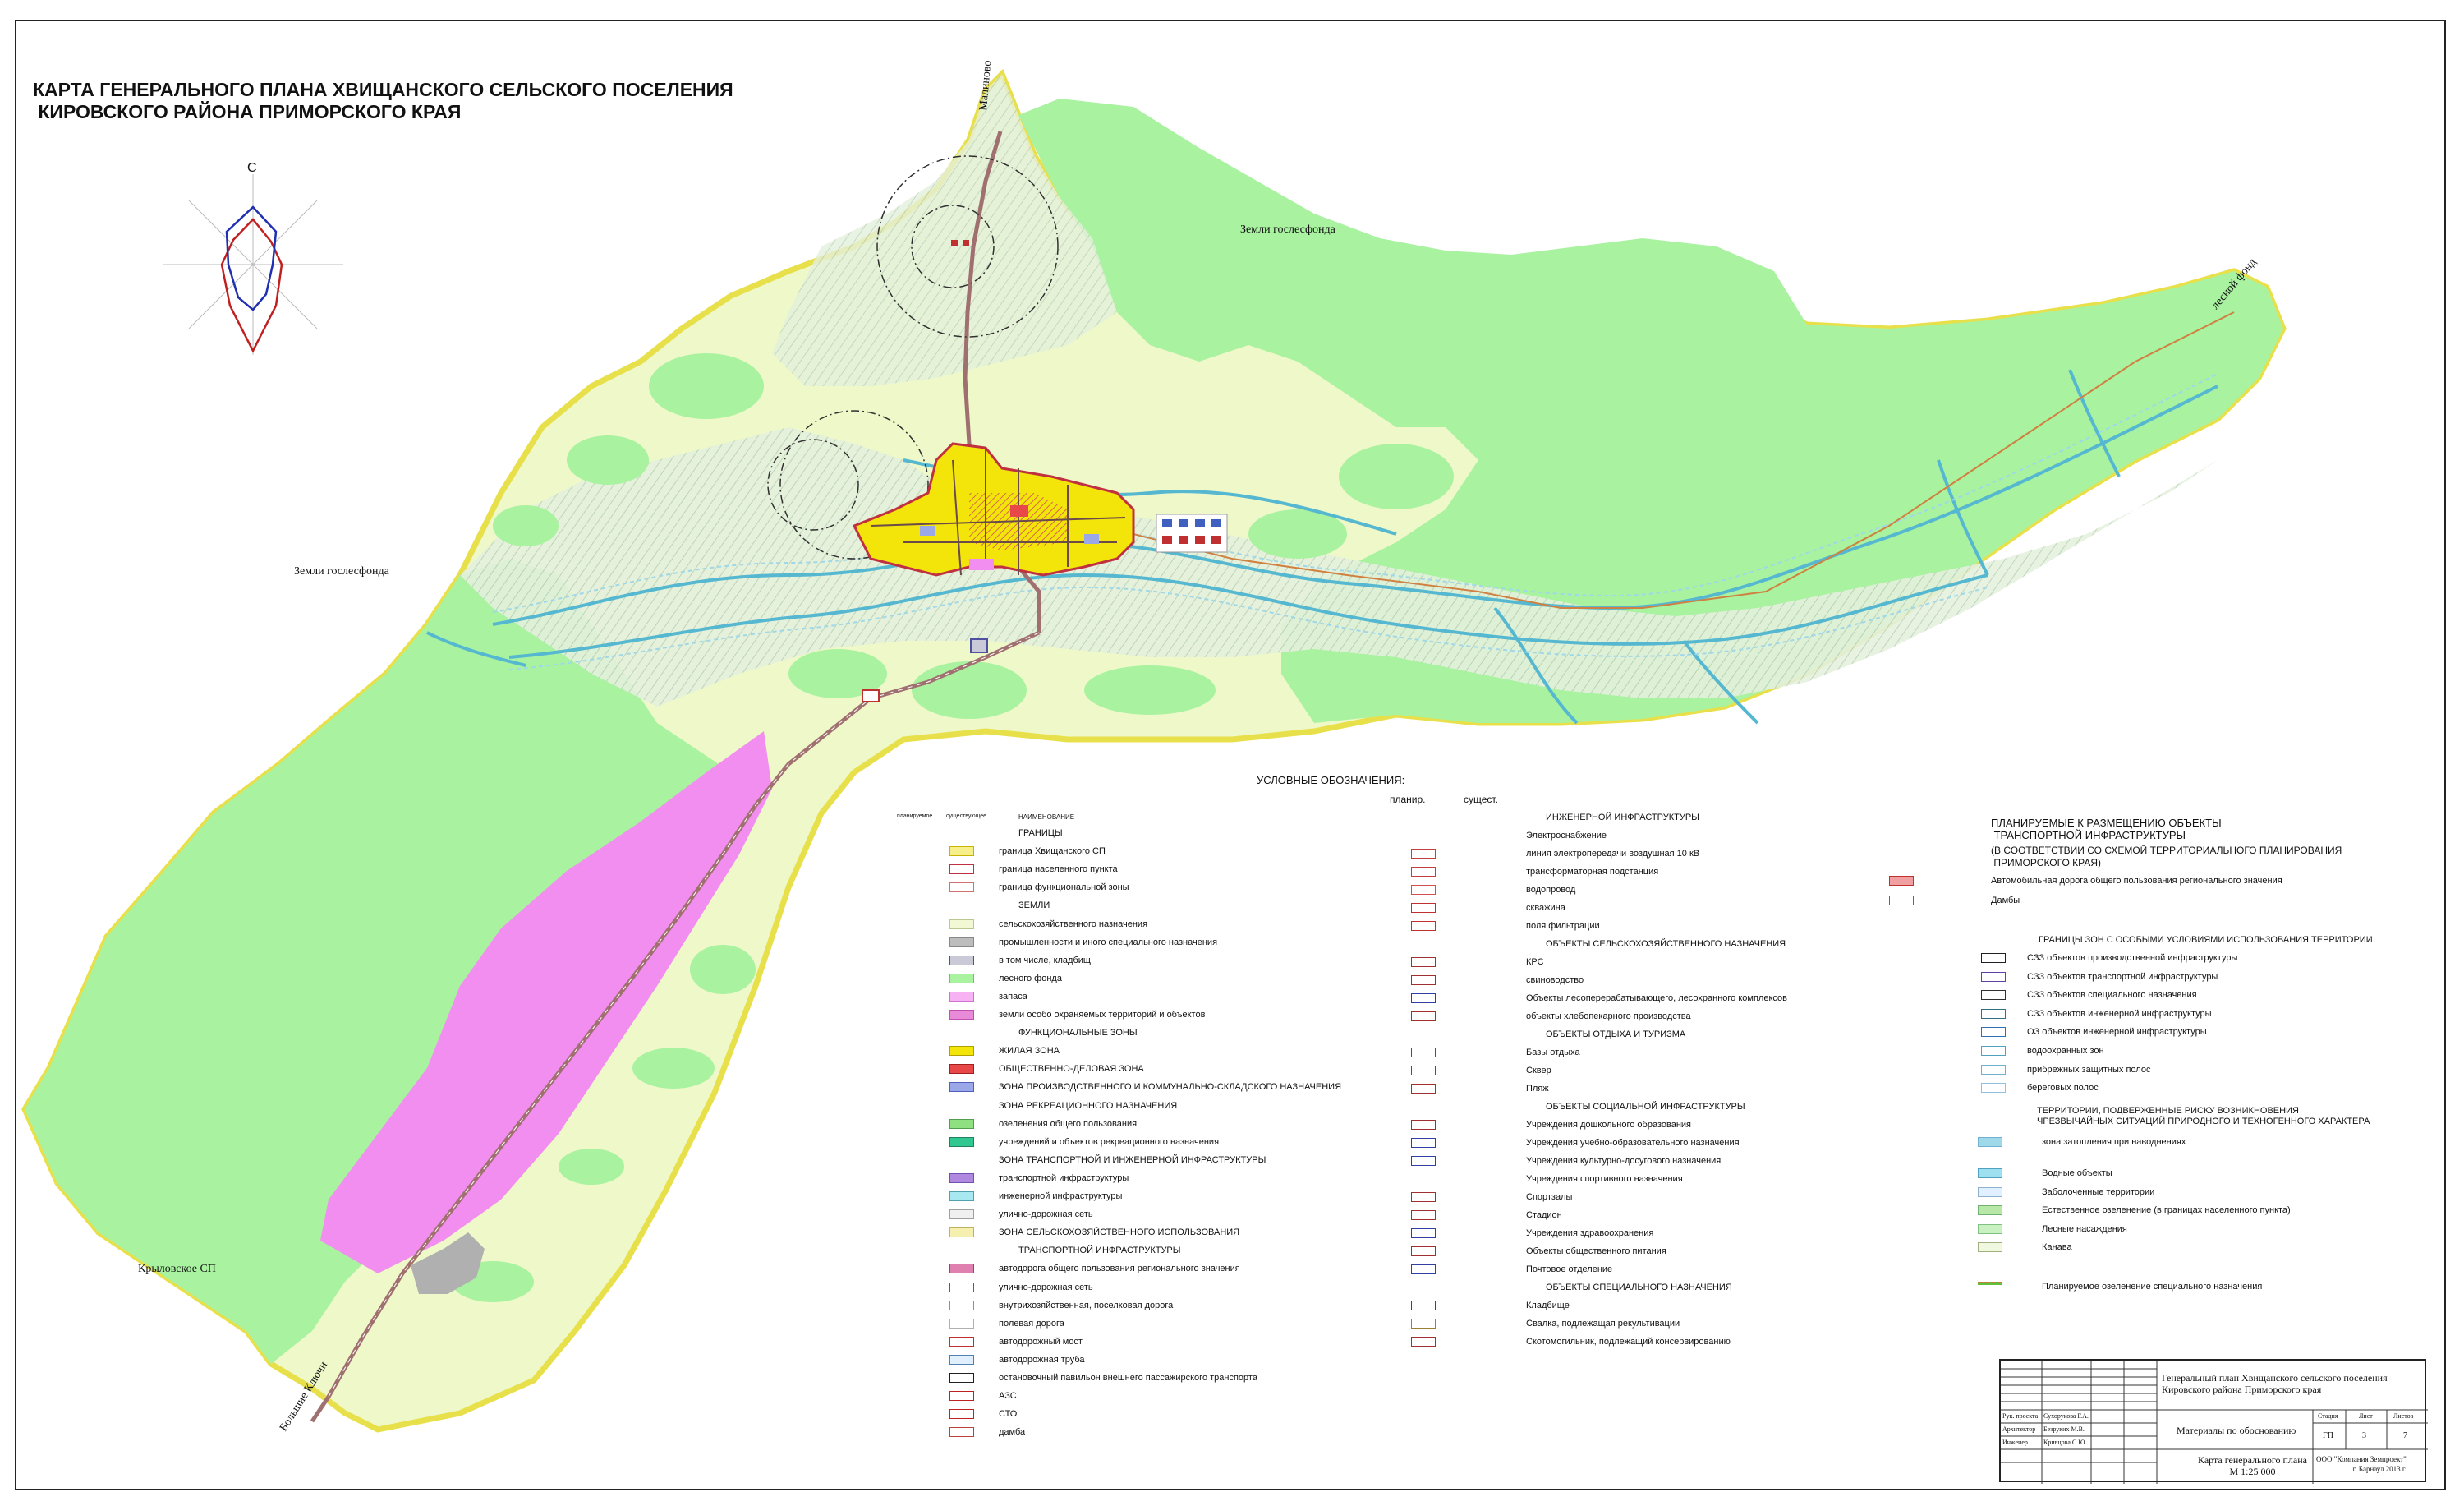 The width and height of the screenshot is (2464, 1506). What do you see at coordinates (1029, 1051) in the screenshot?
I see `legend-row-text: ЖИЛАЯ ЗОНА` at bounding box center [1029, 1051].